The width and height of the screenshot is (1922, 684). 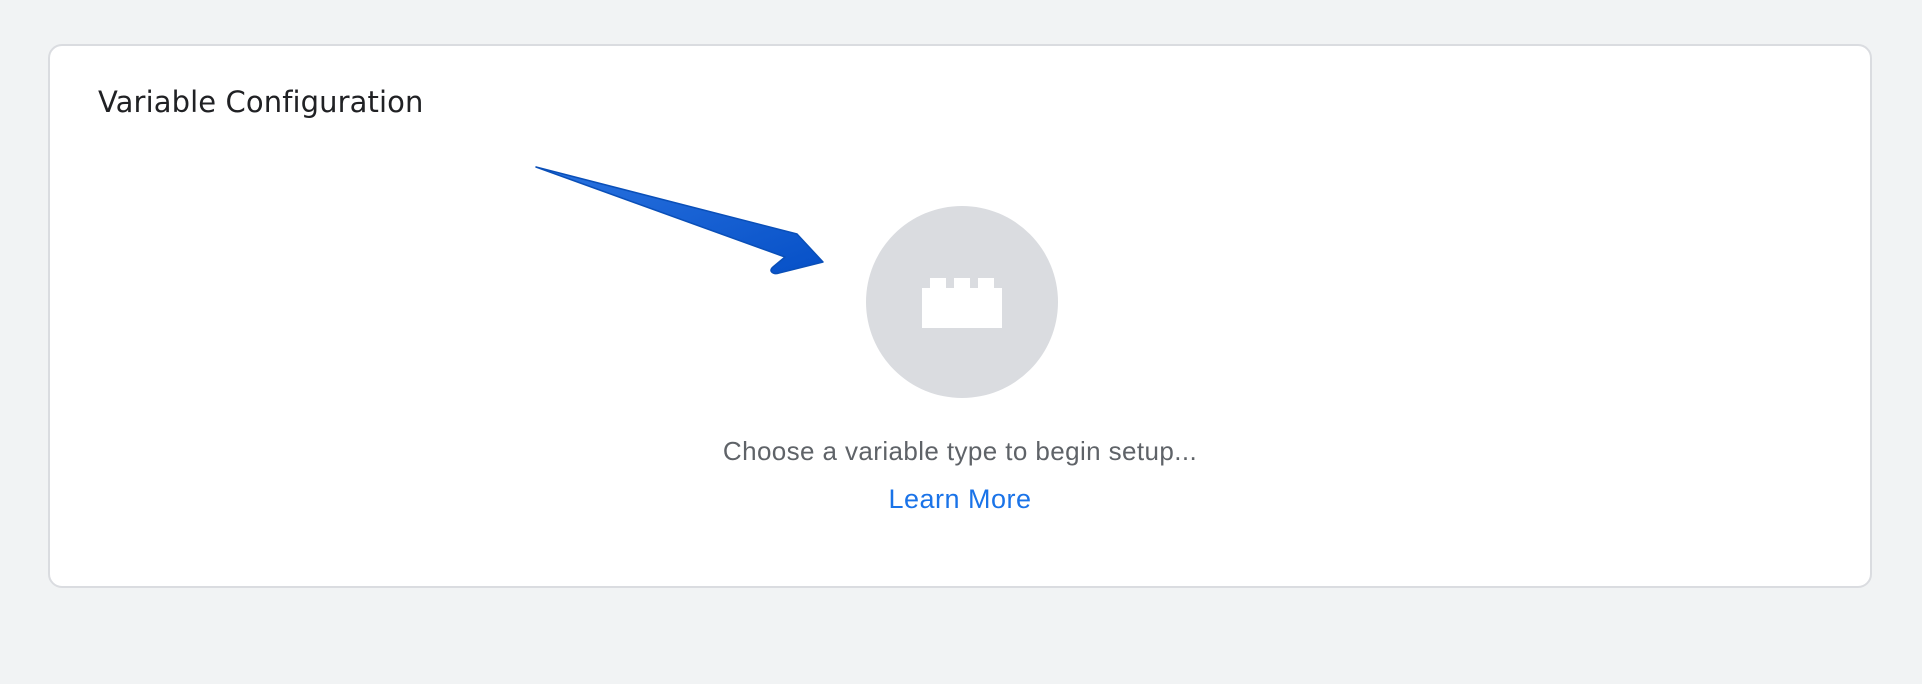 I want to click on lego-brick-icon, so click(x=962, y=303).